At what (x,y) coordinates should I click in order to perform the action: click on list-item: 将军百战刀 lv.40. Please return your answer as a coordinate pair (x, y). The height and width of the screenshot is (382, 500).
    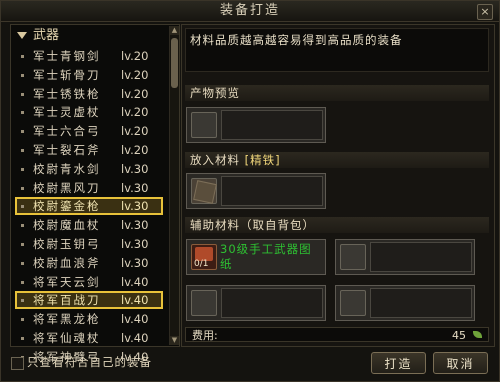
    Looking at the image, I should click on (89, 300).